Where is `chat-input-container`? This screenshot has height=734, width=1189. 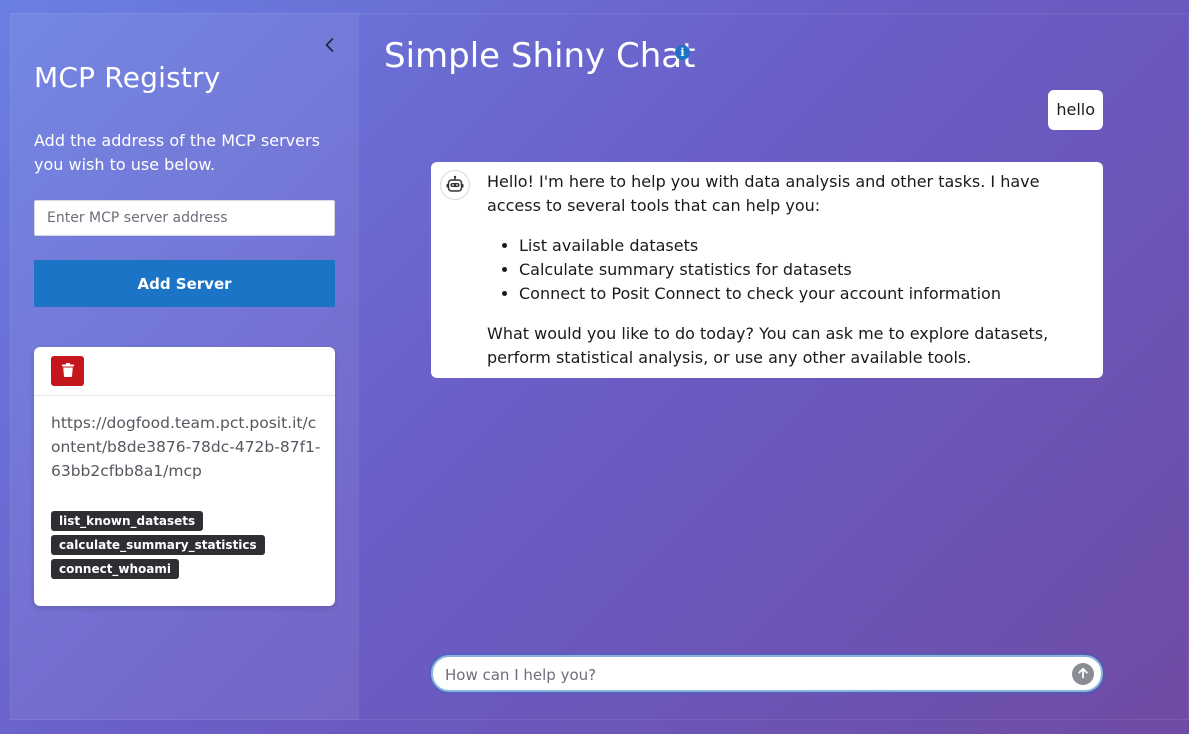
chat-input-container is located at coordinates (767, 673).